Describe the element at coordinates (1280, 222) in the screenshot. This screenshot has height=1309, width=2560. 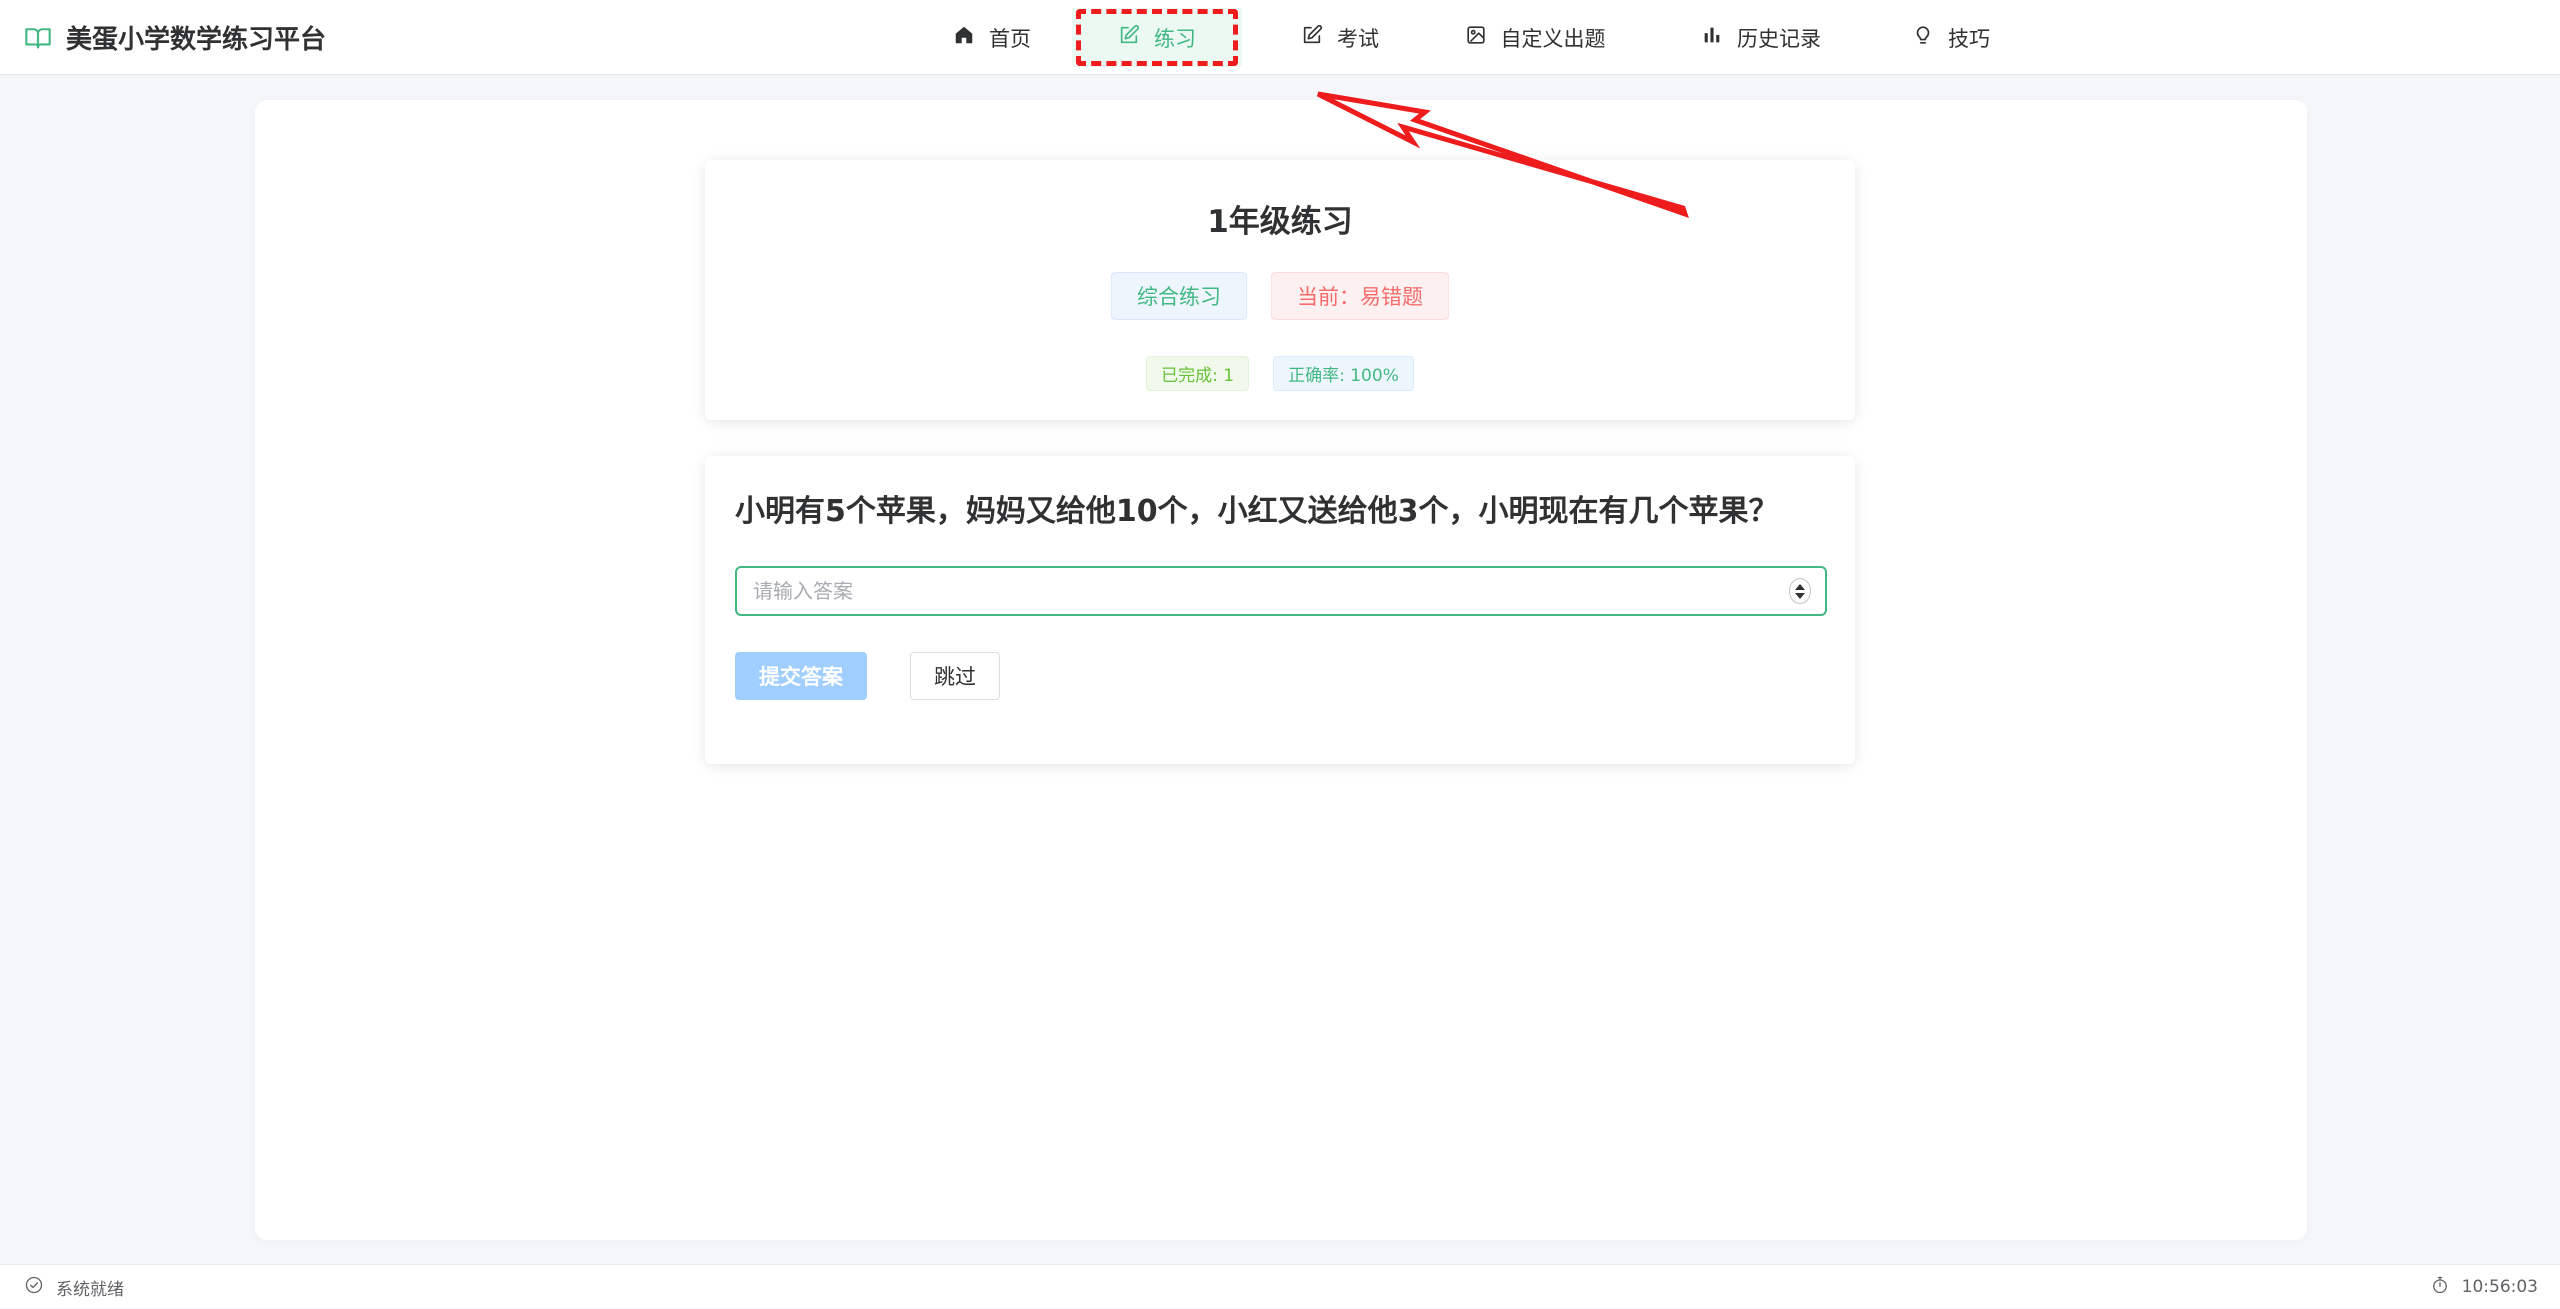
I see `practice-title: 1年级练习` at that location.